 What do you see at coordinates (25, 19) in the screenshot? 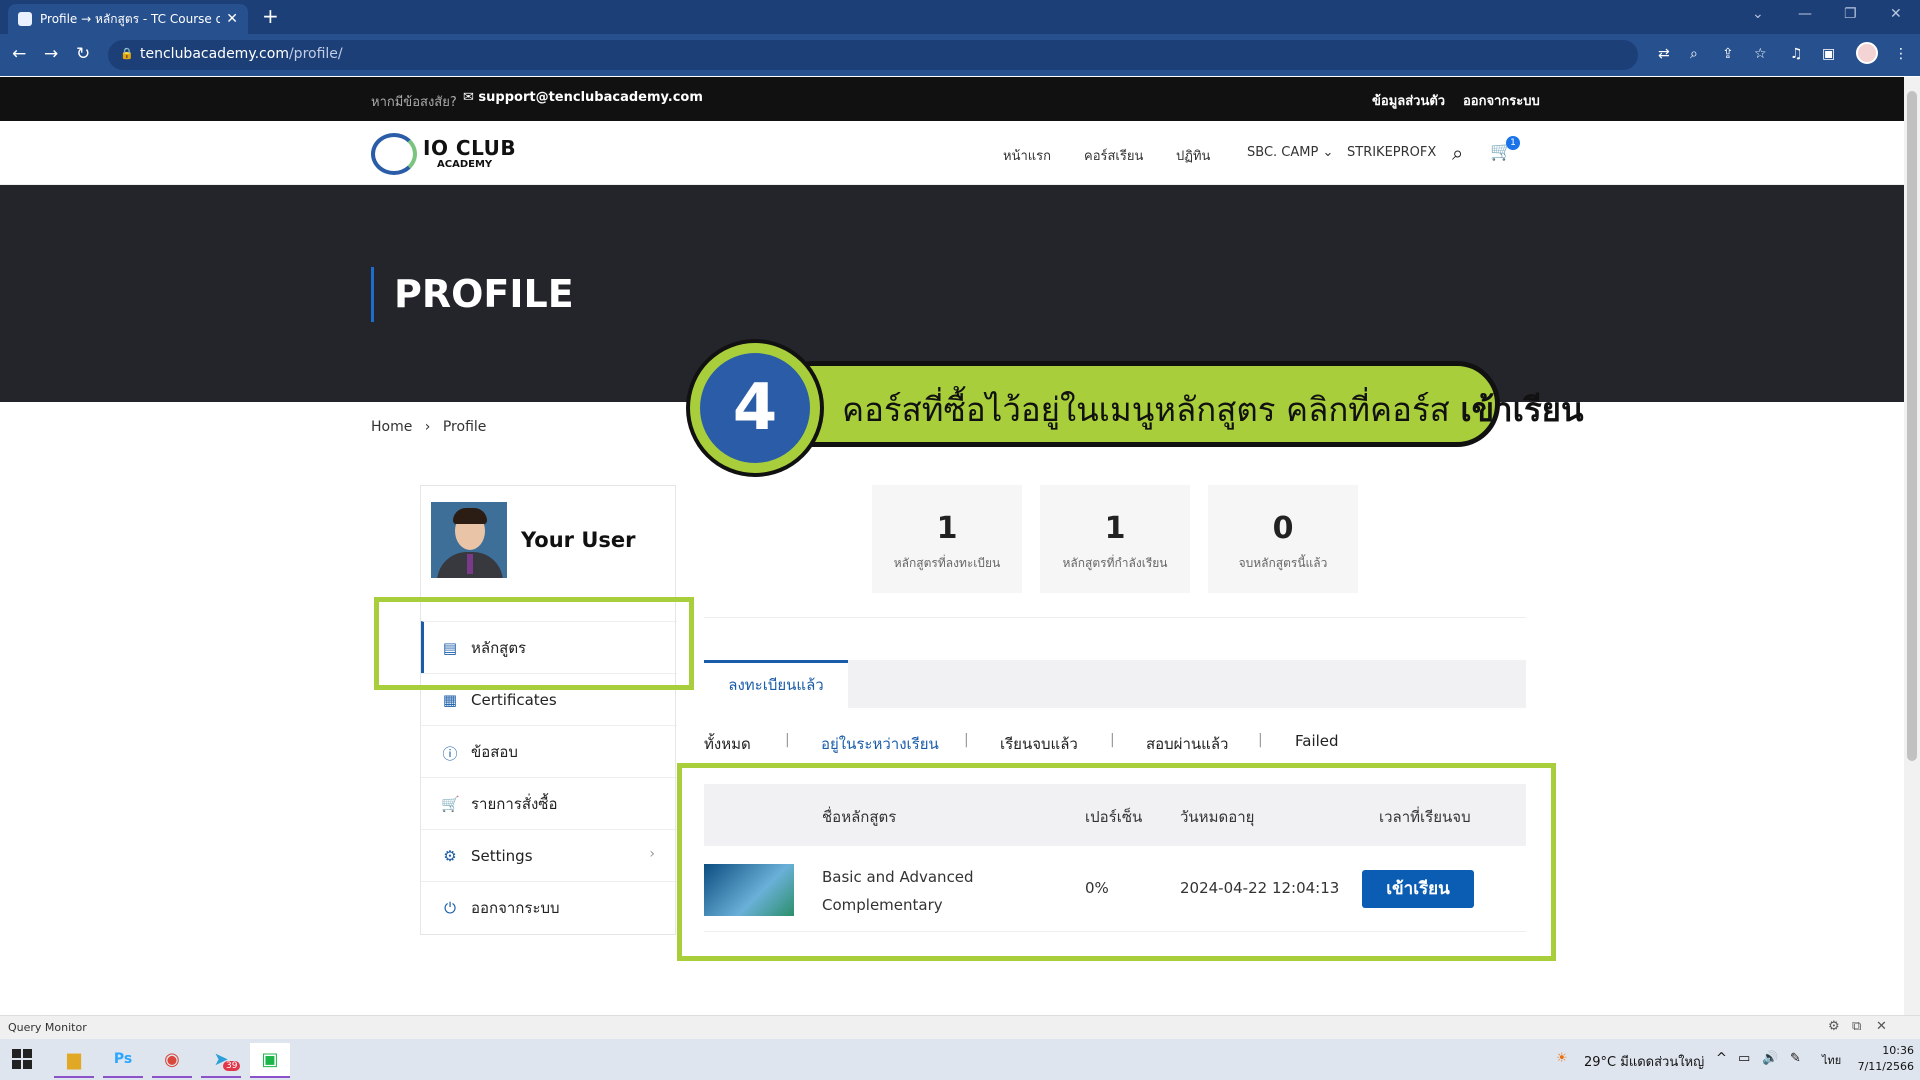
I see `site-favicon-icon` at bounding box center [25, 19].